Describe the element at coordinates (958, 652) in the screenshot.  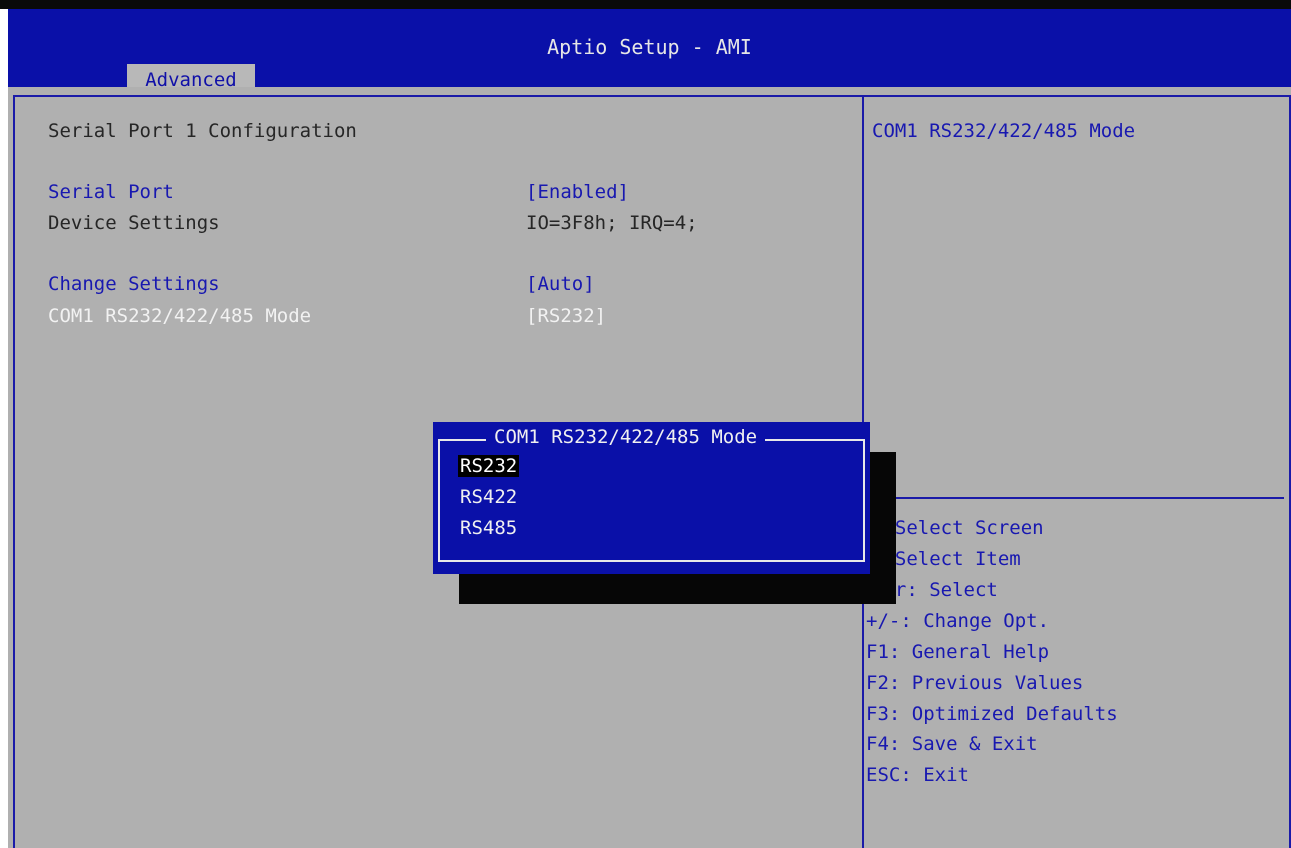
I see `help-key-general-help: F1: General Help` at that location.